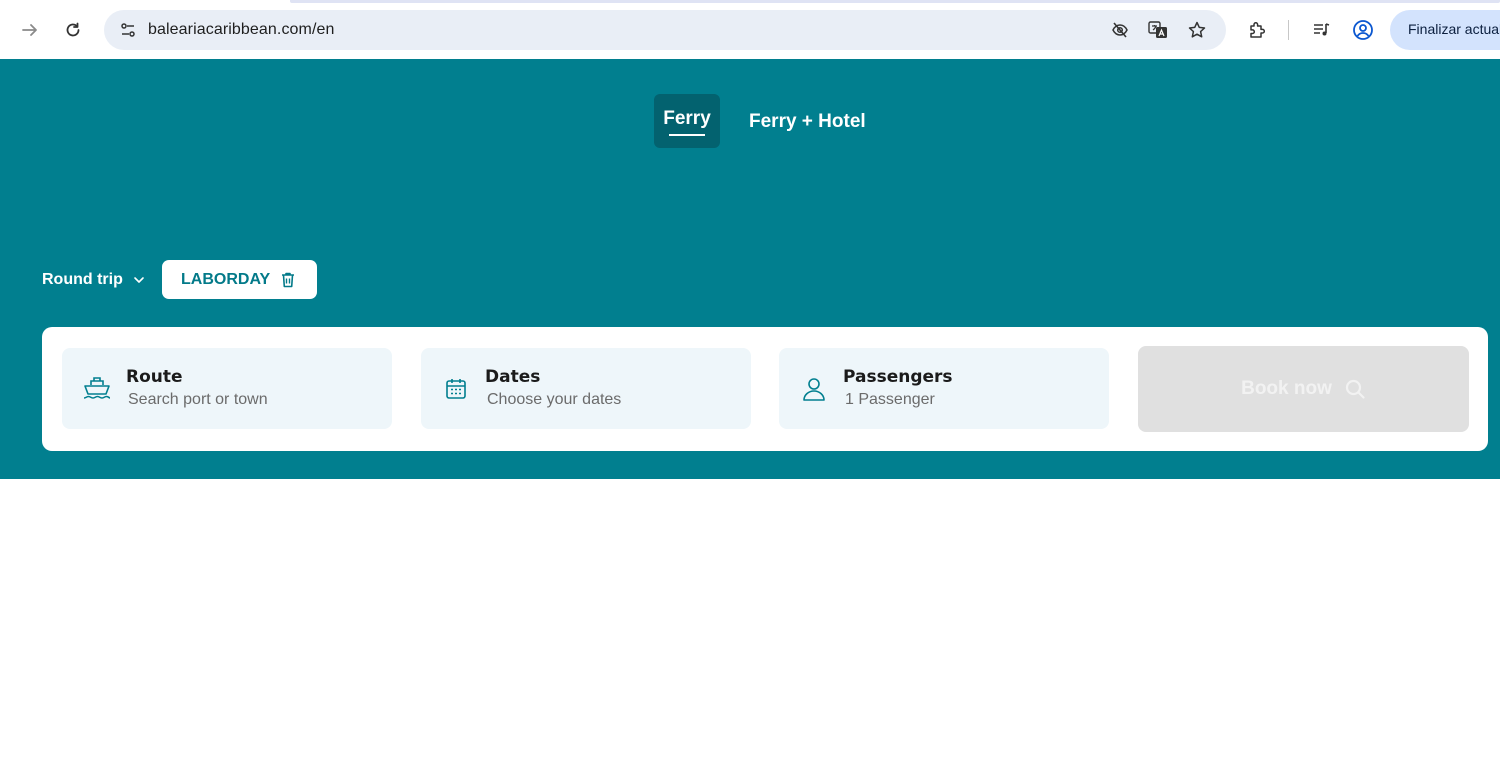 The width and height of the screenshot is (1500, 783). I want to click on bookmark-star-icon, so click(1197, 30).